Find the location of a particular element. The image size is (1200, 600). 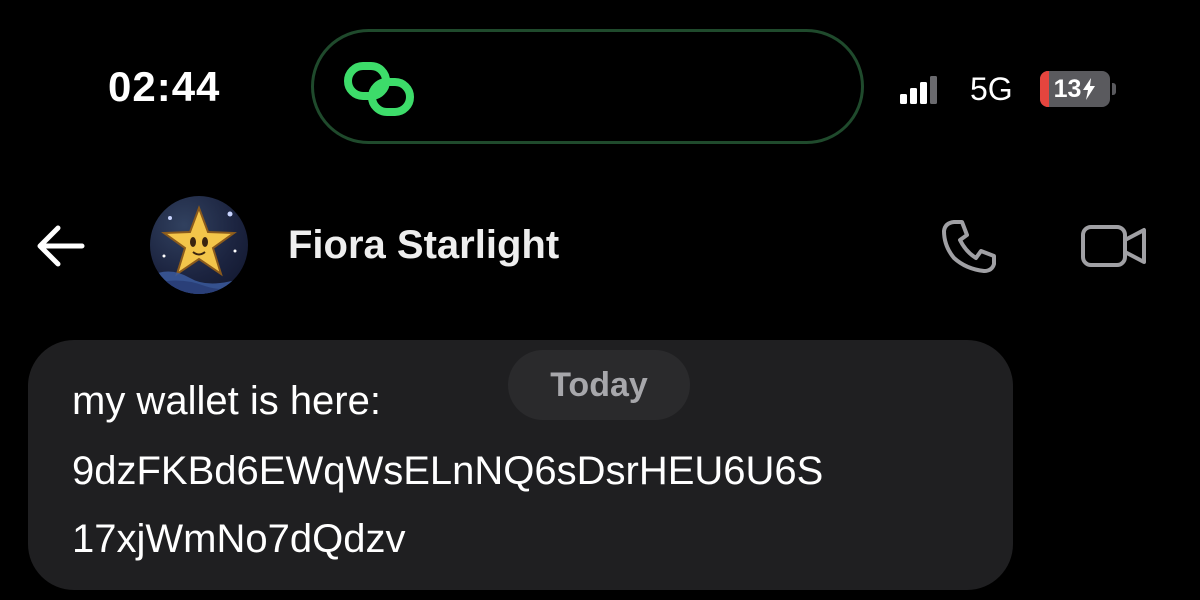

video-camera-icon is located at coordinates (1114, 246).